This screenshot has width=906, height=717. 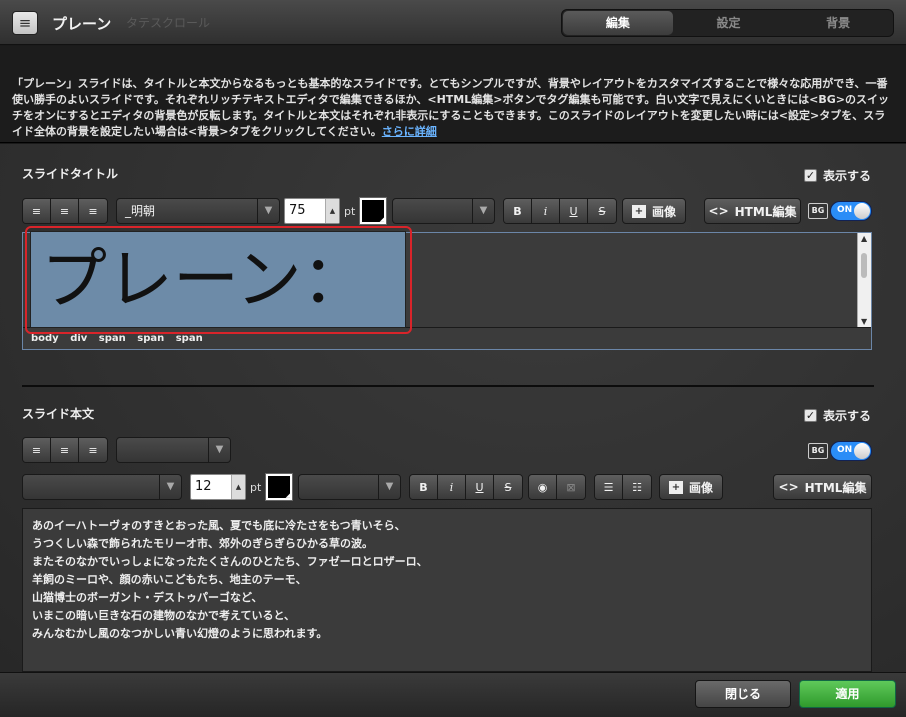 What do you see at coordinates (45, 338) in the screenshot?
I see `path-item: body` at bounding box center [45, 338].